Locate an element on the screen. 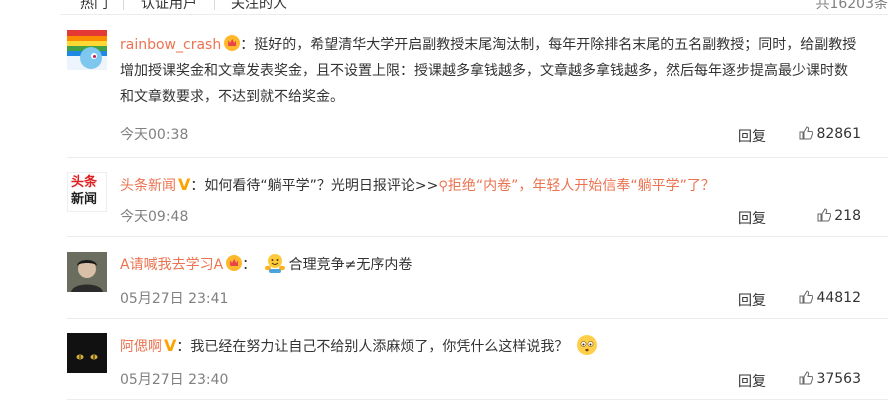 This screenshot has height=410, width=894. comment-timestamp: 今天09:48 is located at coordinates (154, 217).